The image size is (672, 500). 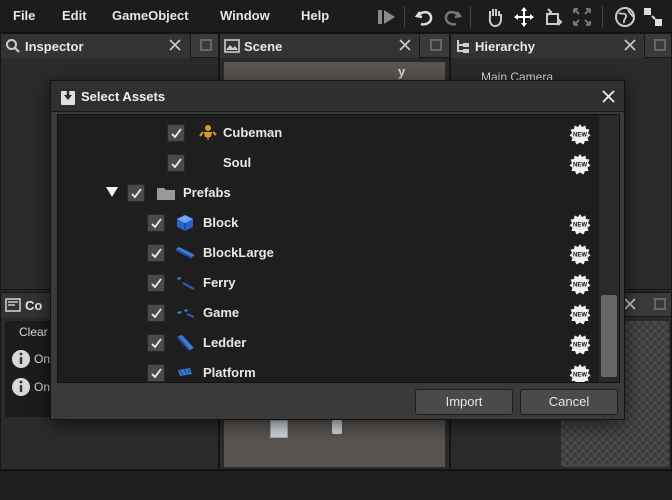 I want to click on asset-row-block: Block NEW, so click(x=328, y=222).